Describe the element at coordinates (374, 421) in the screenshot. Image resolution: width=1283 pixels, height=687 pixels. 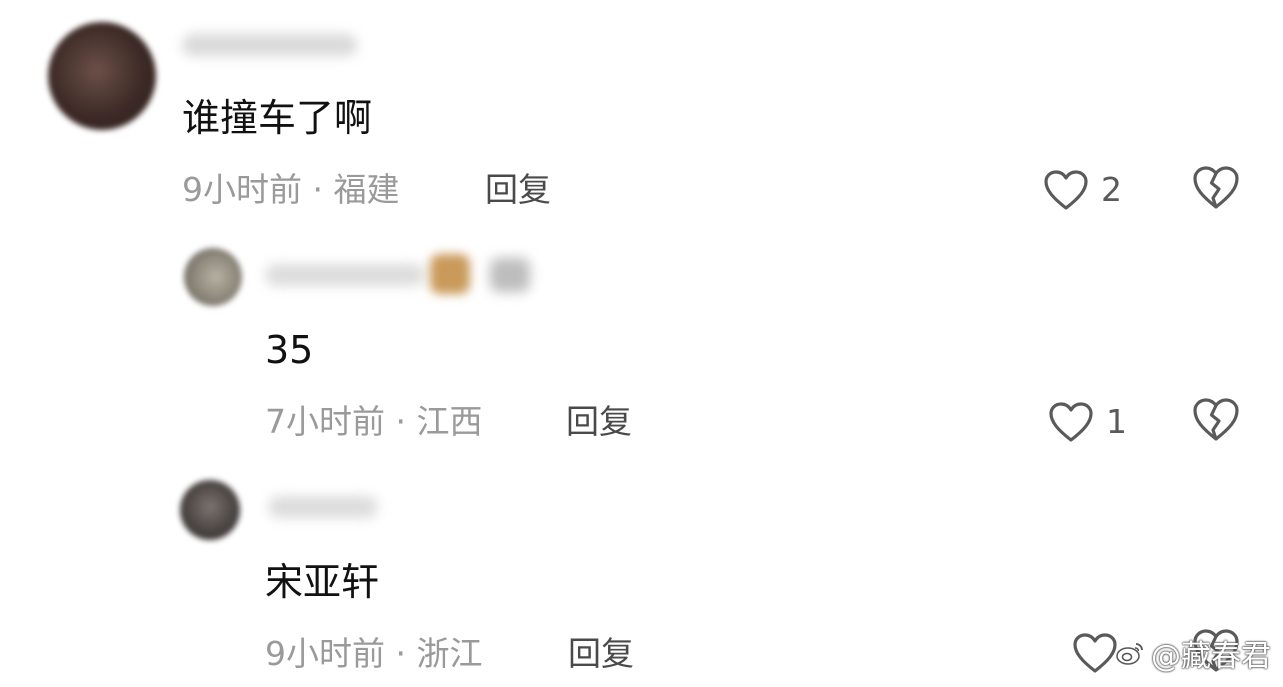
I see `comment-meta: 7小时前 · 江西` at that location.